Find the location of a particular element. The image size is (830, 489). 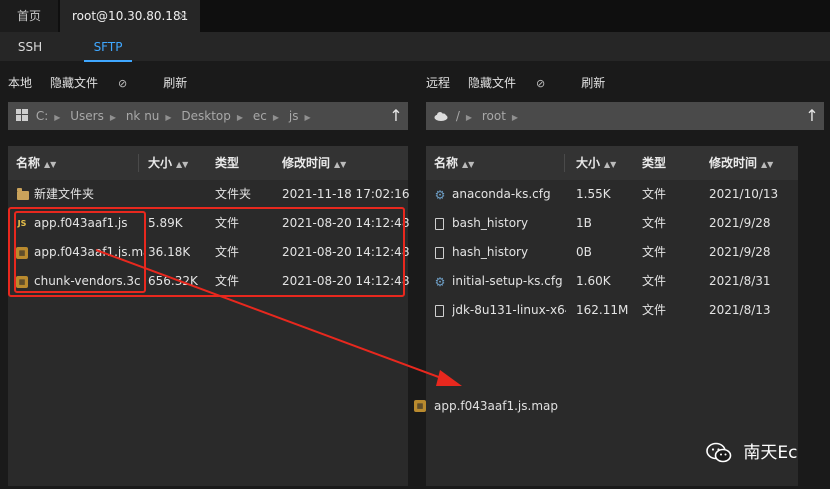

file-name: initial-setup-ks.cfg is located at coordinates (507, 281).